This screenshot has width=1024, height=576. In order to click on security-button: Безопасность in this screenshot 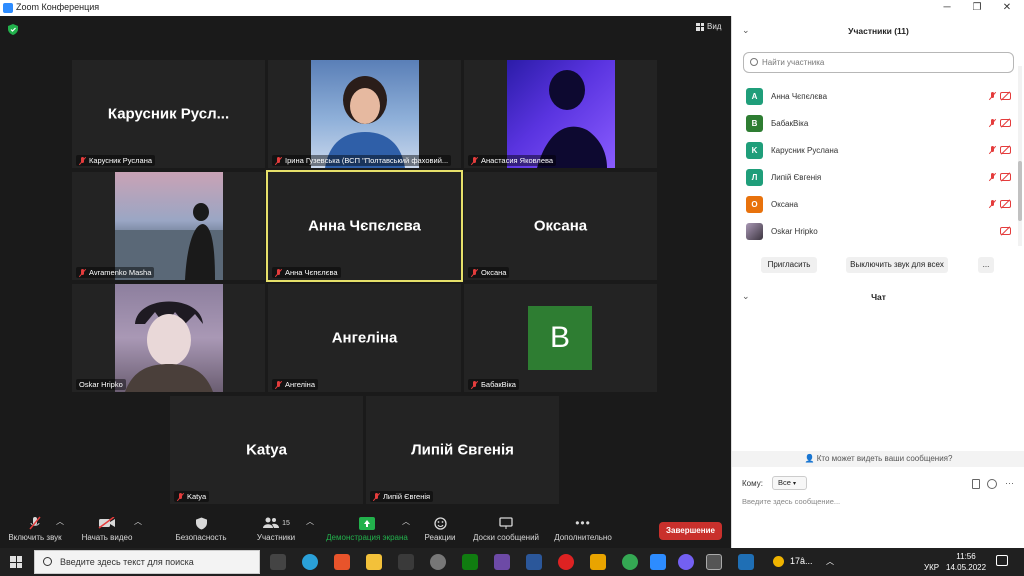, I will do `click(201, 529)`.